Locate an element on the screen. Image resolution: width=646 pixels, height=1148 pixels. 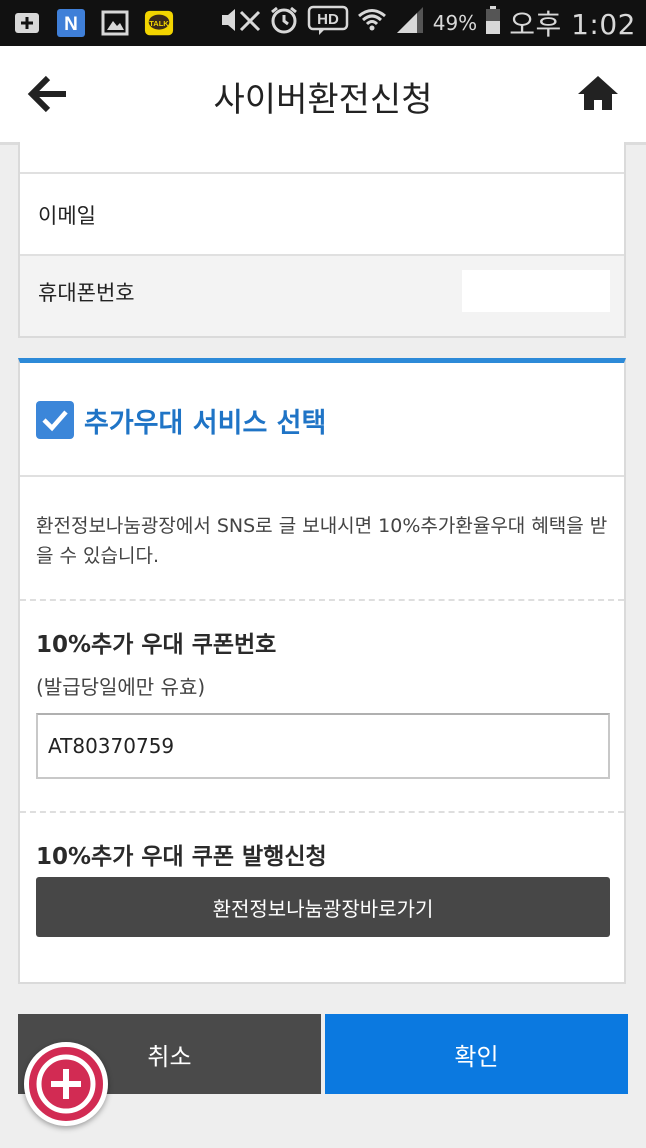
checkmark-icon is located at coordinates (55, 421).